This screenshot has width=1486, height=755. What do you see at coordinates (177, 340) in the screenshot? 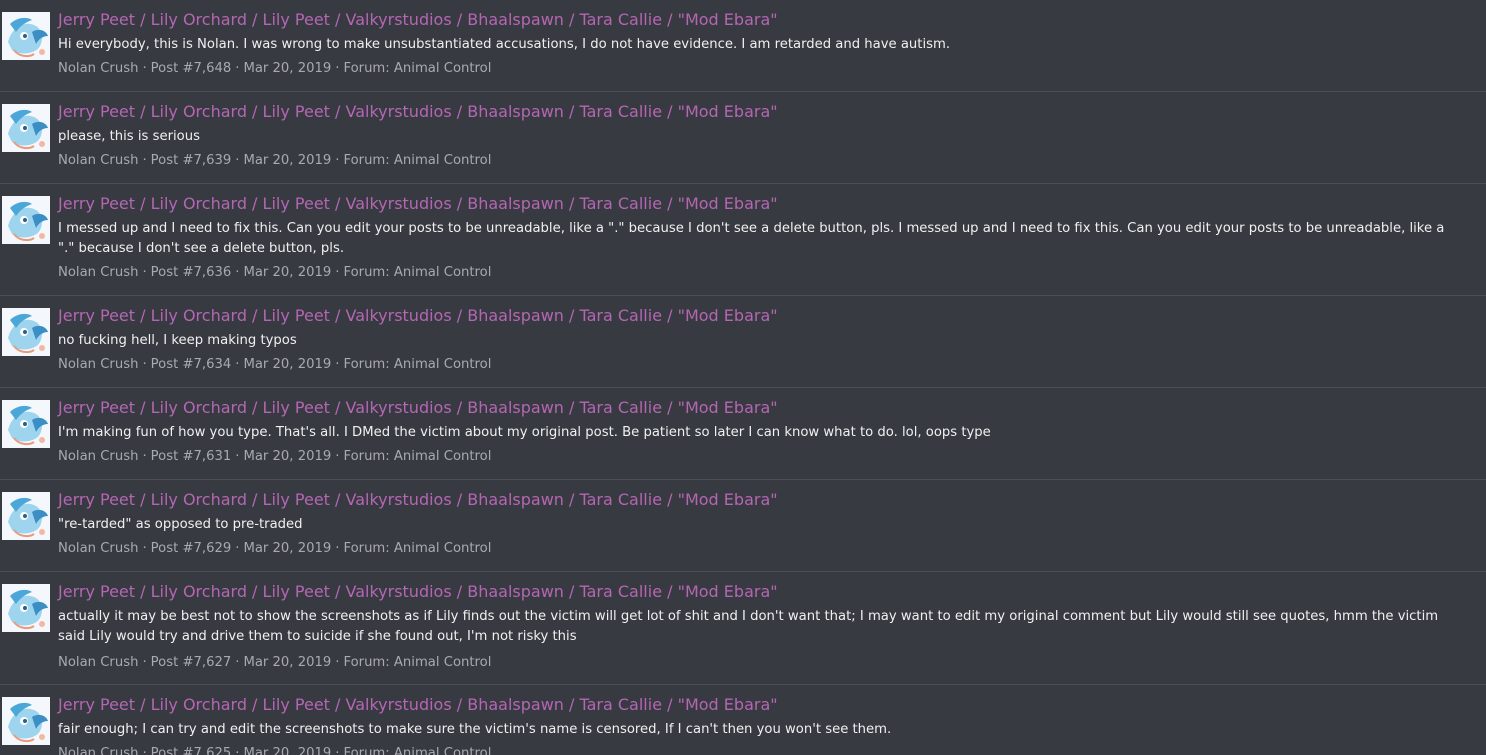
I see `result-snippet: no fucking hell, I keep making typos` at bounding box center [177, 340].